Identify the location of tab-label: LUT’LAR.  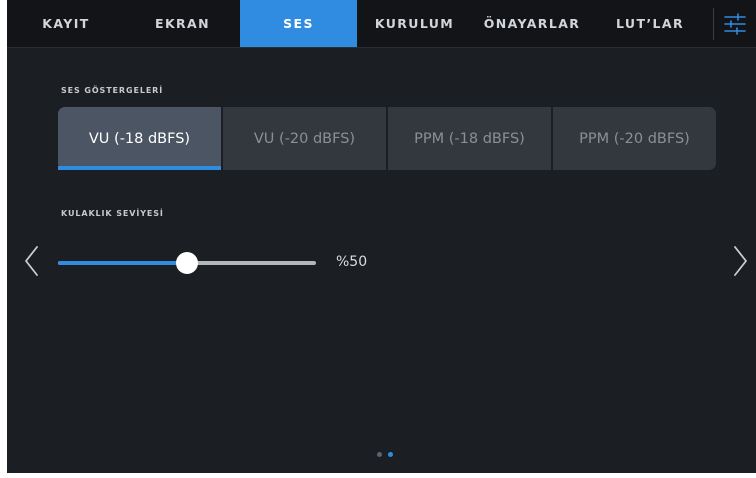
(649, 23).